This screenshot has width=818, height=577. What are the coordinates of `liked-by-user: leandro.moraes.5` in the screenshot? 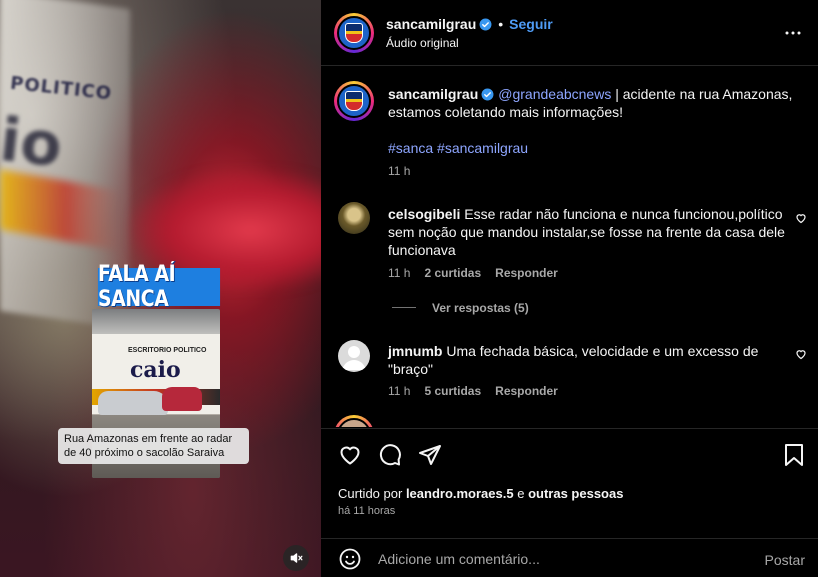 It's located at (460, 493).